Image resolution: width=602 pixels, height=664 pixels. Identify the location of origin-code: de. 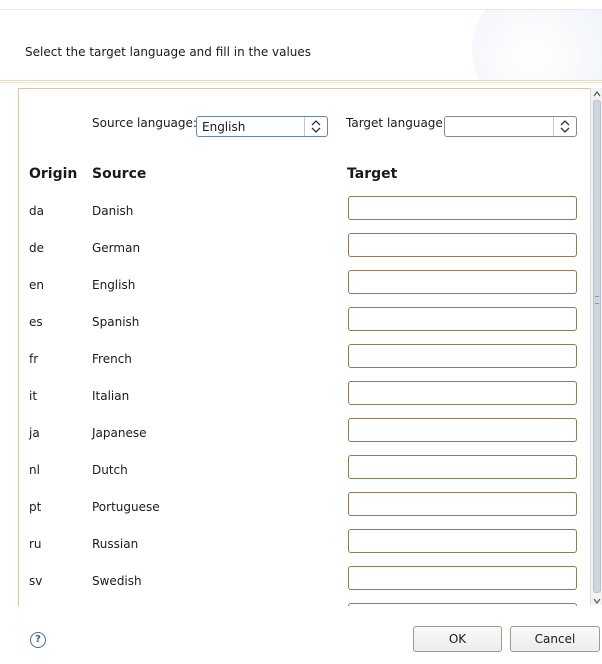
(36, 248).